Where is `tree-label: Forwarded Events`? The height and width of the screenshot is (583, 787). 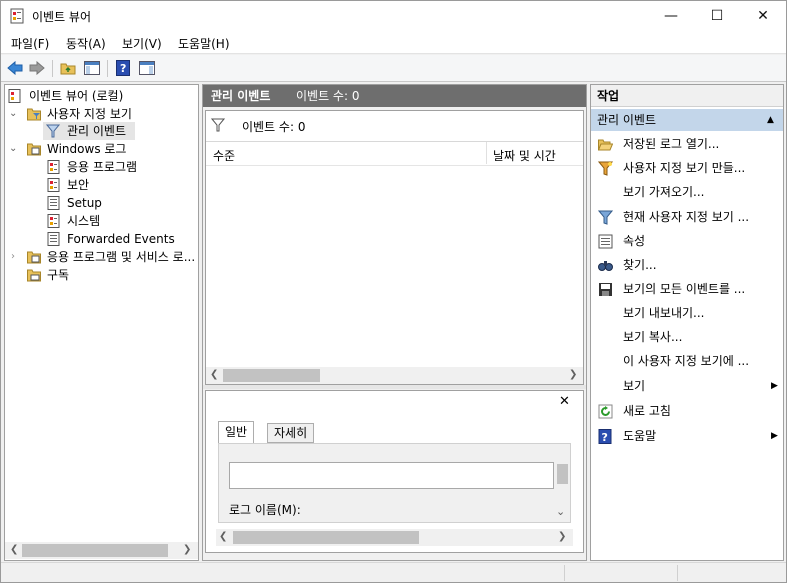
tree-label: Forwarded Events is located at coordinates (121, 239).